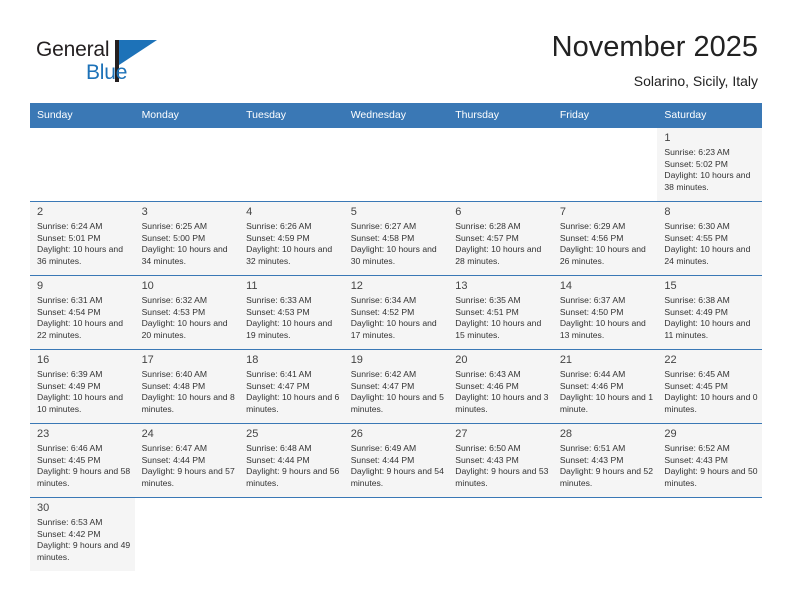 The width and height of the screenshot is (792, 612). What do you see at coordinates (293, 403) in the screenshot?
I see `daylight-text: Daylight: 10 hours and 6 minutes.` at bounding box center [293, 403].